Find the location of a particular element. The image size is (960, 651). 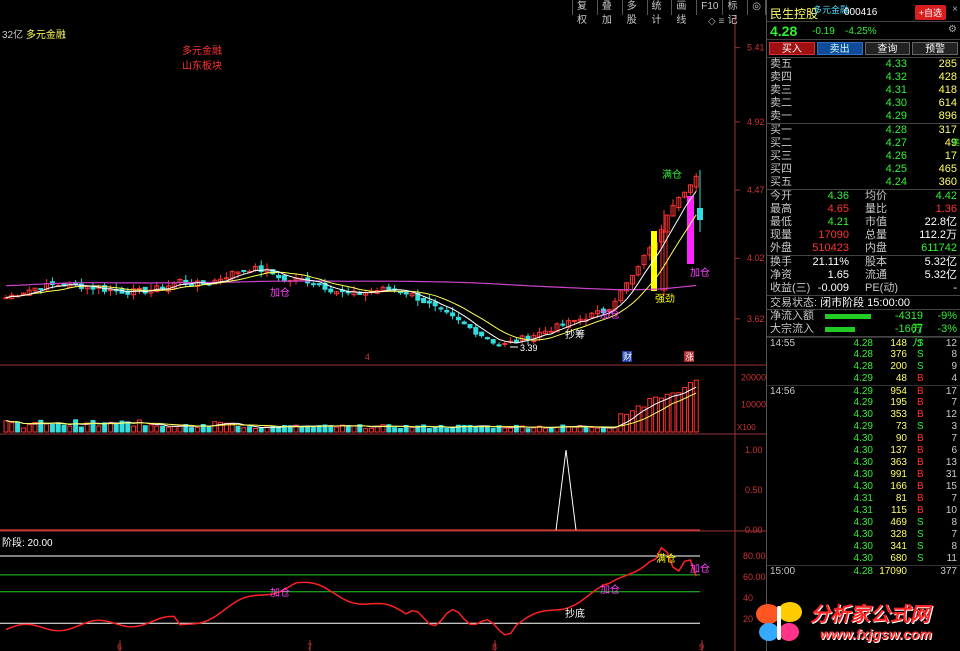

window-controls-icon: ◇ ≡ is located at coordinates (716, 21).